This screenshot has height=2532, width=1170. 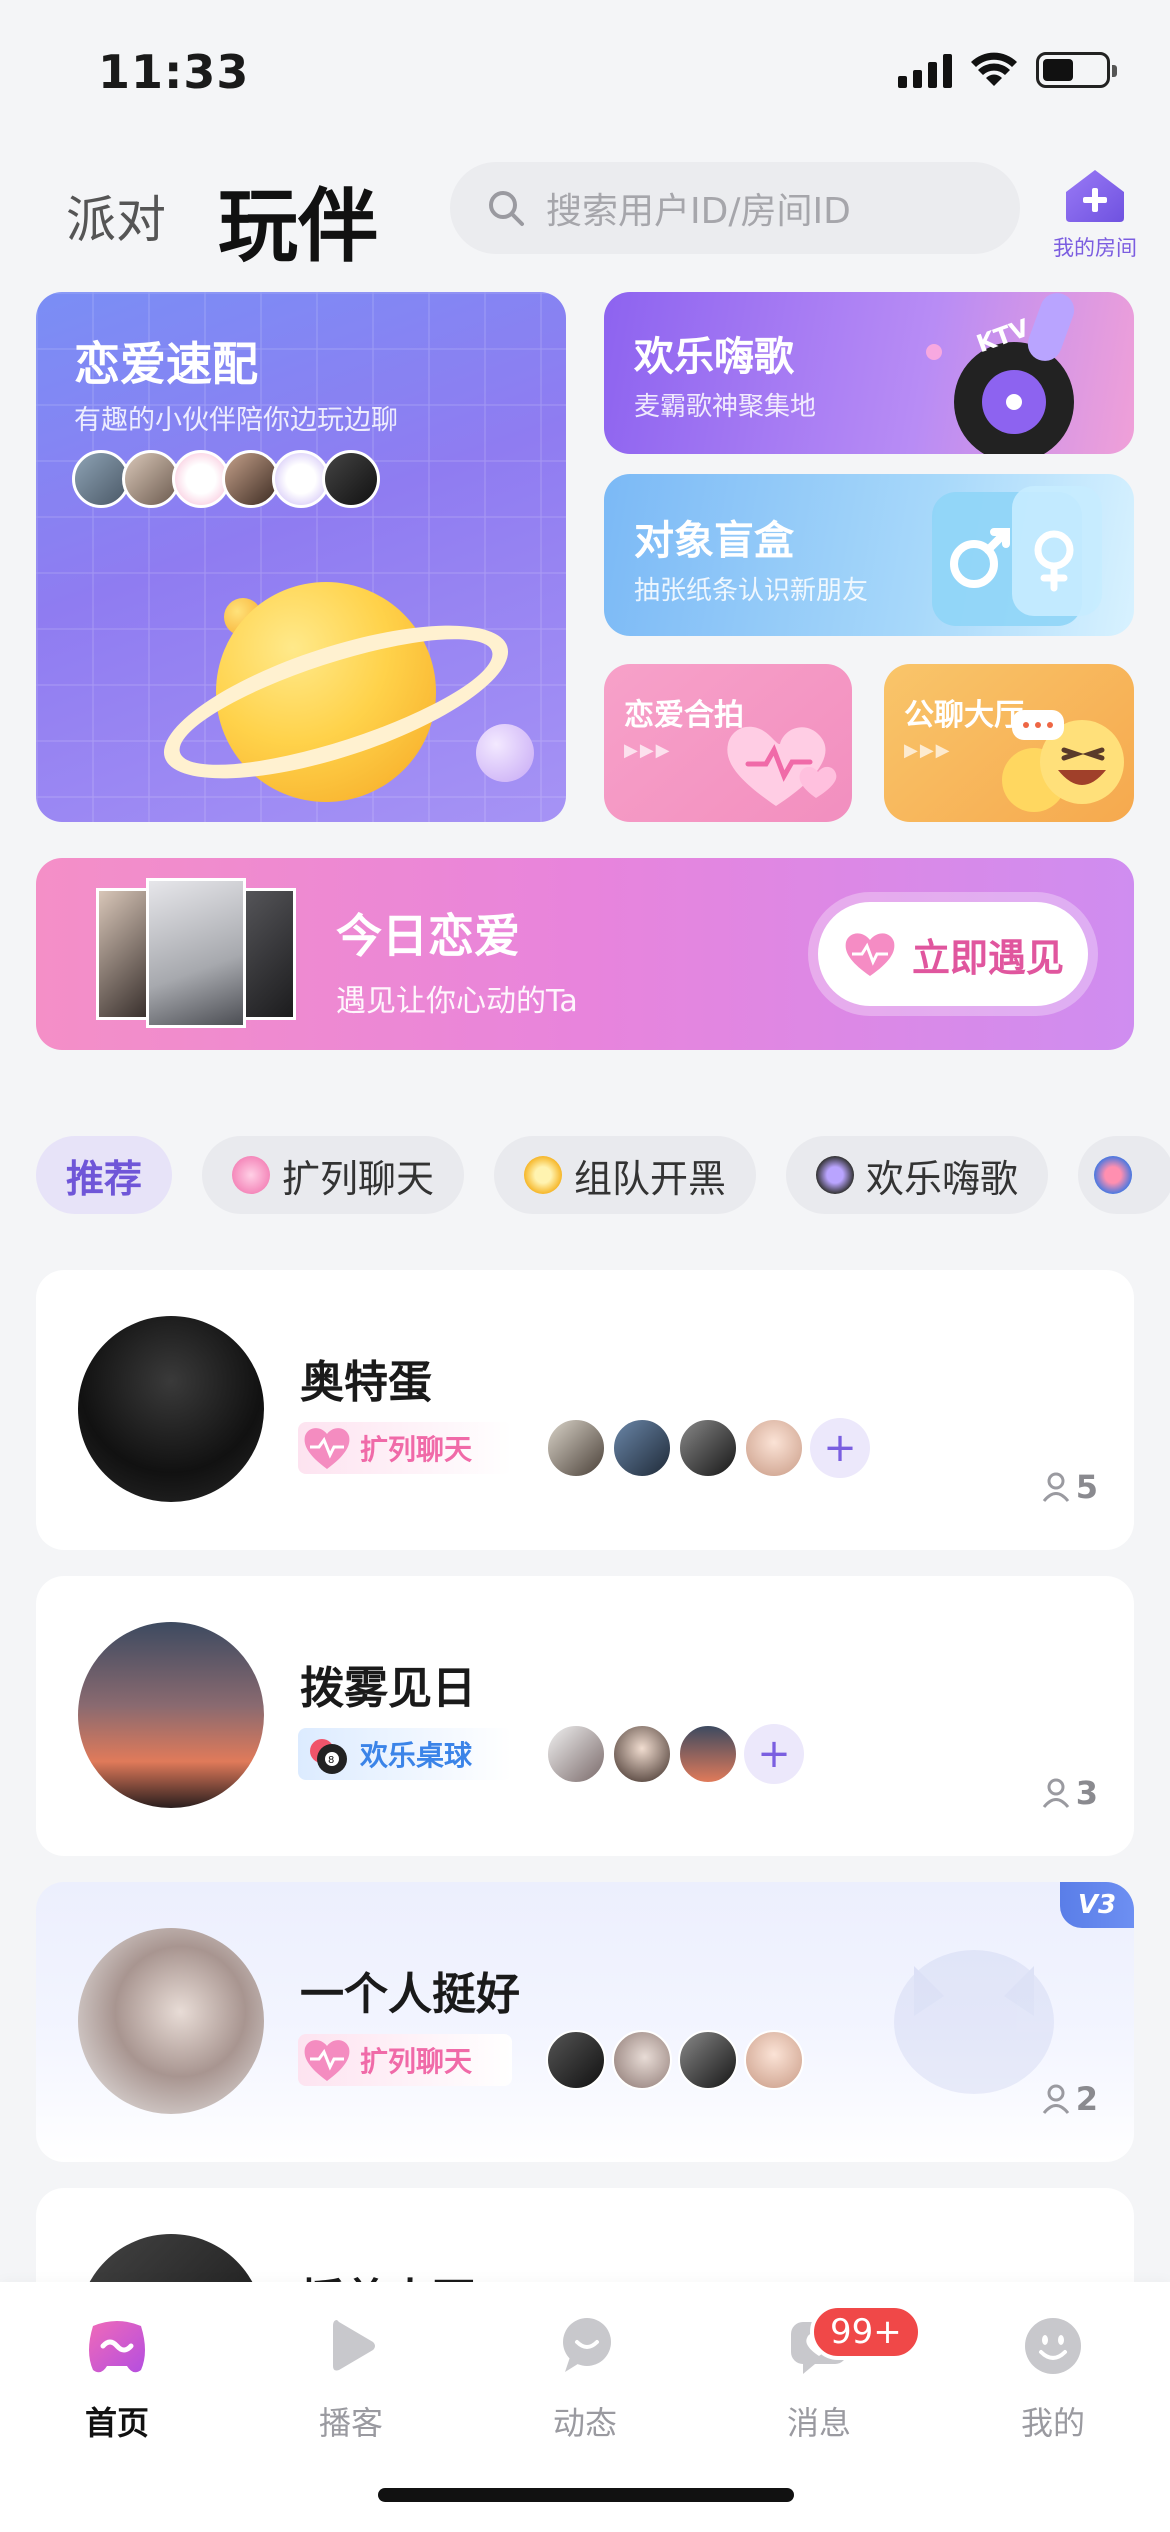 What do you see at coordinates (428, 936) in the screenshot?
I see `today-love-title: 今日恋爱` at bounding box center [428, 936].